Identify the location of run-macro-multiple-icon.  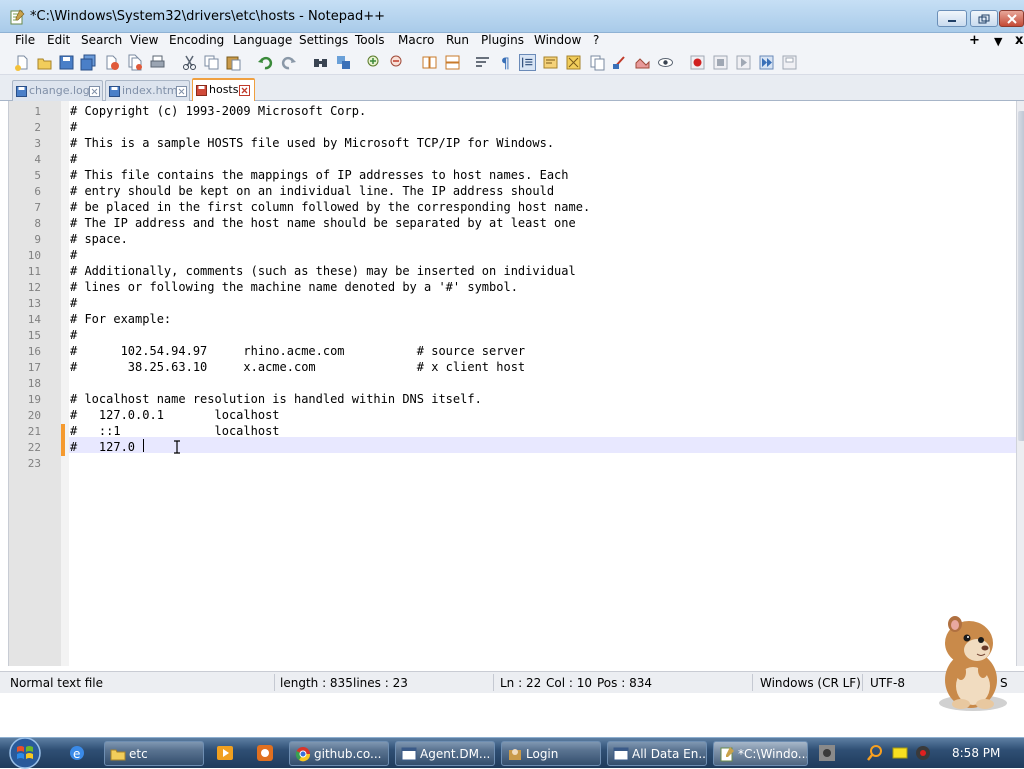
(766, 62).